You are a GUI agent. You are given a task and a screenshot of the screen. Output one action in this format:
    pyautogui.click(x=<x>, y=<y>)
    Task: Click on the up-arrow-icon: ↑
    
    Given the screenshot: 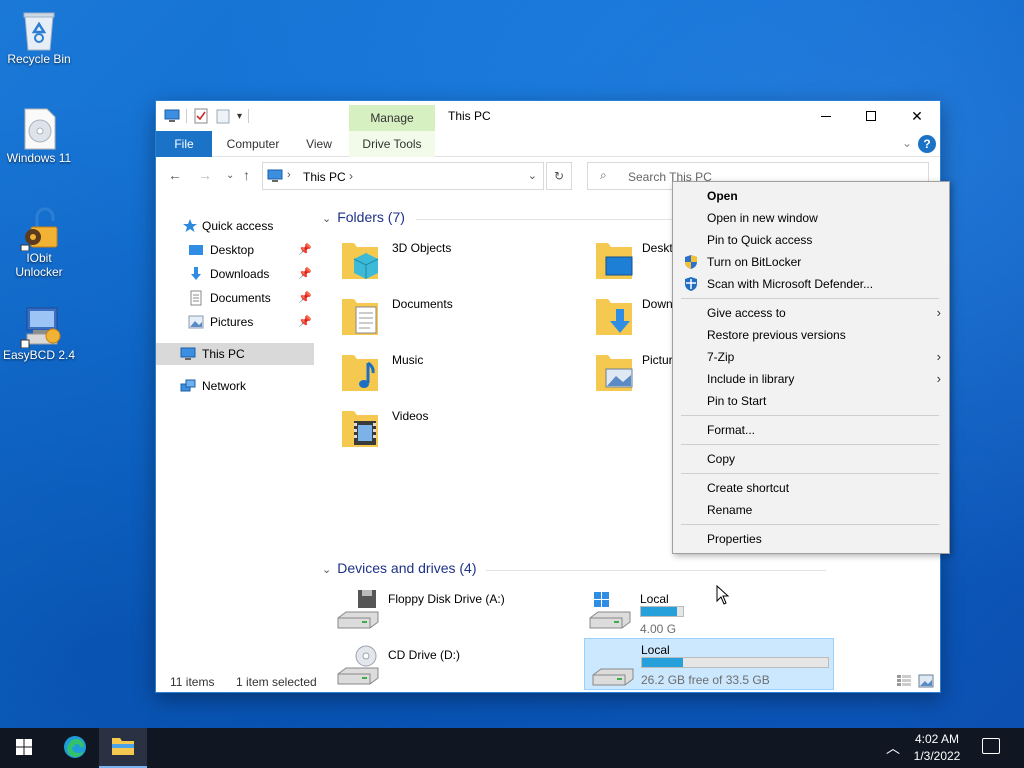 What is the action you would take?
    pyautogui.click(x=246, y=175)
    